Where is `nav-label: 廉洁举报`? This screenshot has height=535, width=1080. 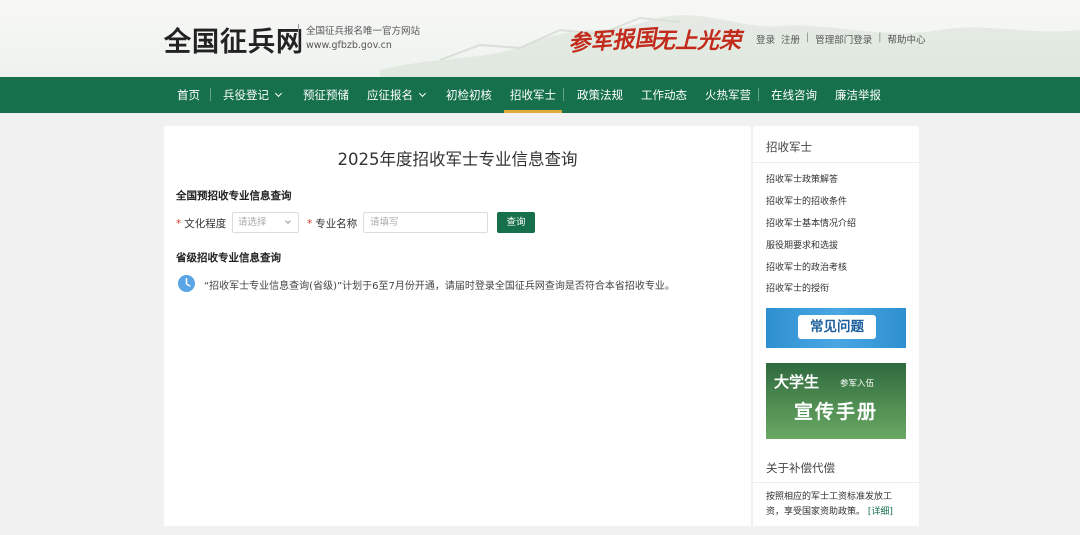
nav-label: 廉洁举报 is located at coordinates (858, 95).